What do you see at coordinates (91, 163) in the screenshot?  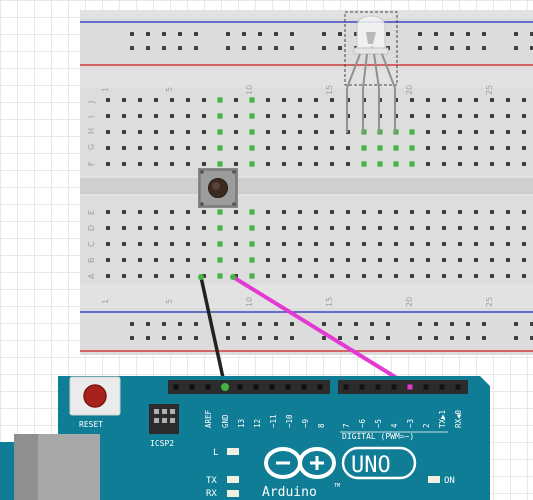 I see `row-letter: F` at bounding box center [91, 163].